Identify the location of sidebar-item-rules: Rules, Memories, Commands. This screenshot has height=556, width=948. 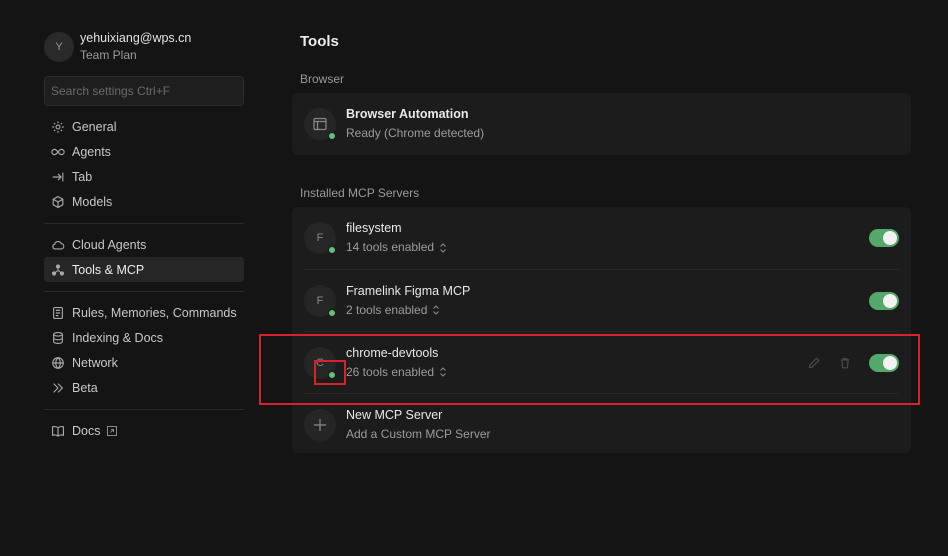
(144, 312).